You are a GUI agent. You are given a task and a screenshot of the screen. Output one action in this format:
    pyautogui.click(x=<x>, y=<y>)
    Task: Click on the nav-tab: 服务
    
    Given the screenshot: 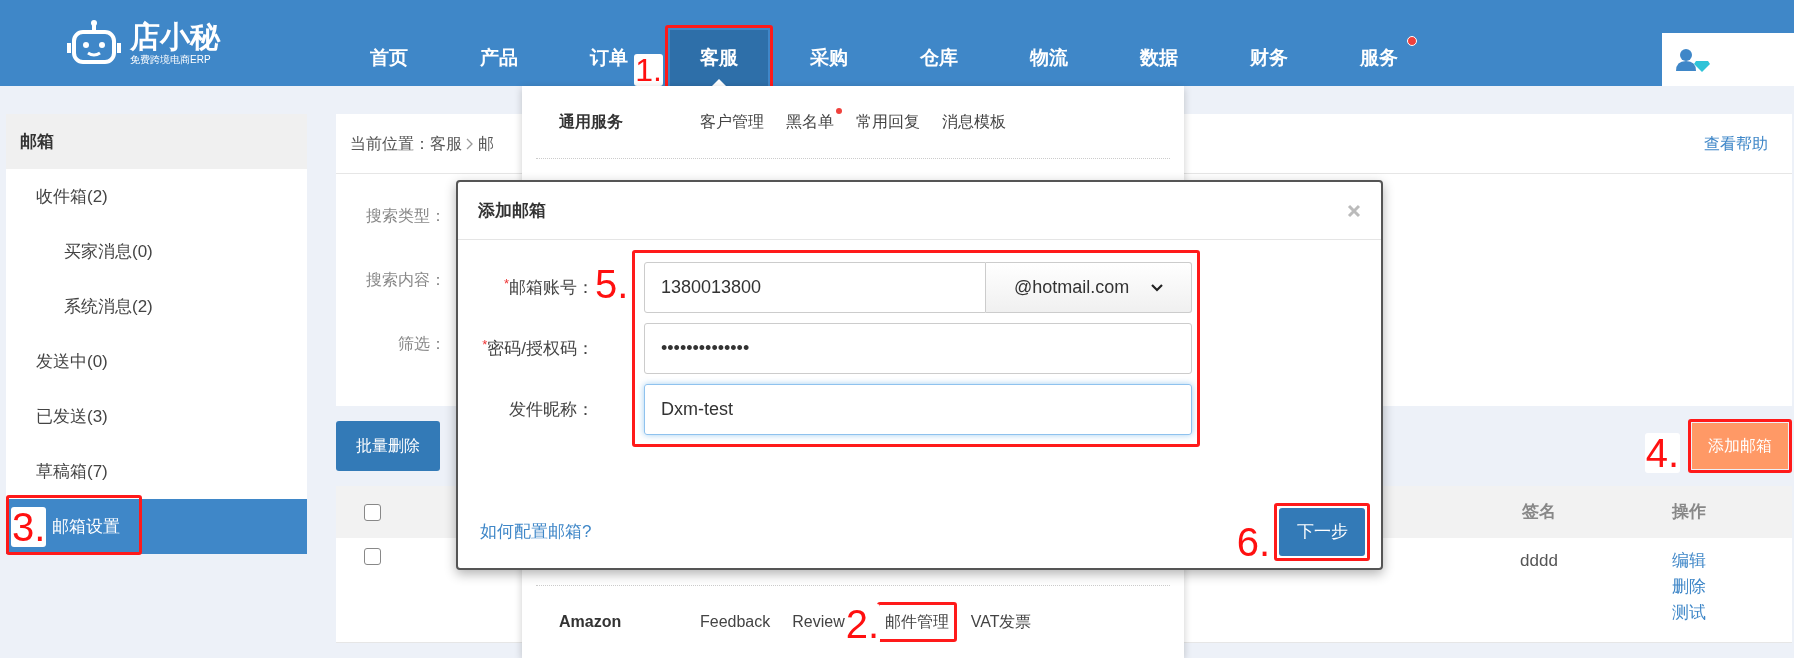 What is the action you would take?
    pyautogui.click(x=1379, y=58)
    